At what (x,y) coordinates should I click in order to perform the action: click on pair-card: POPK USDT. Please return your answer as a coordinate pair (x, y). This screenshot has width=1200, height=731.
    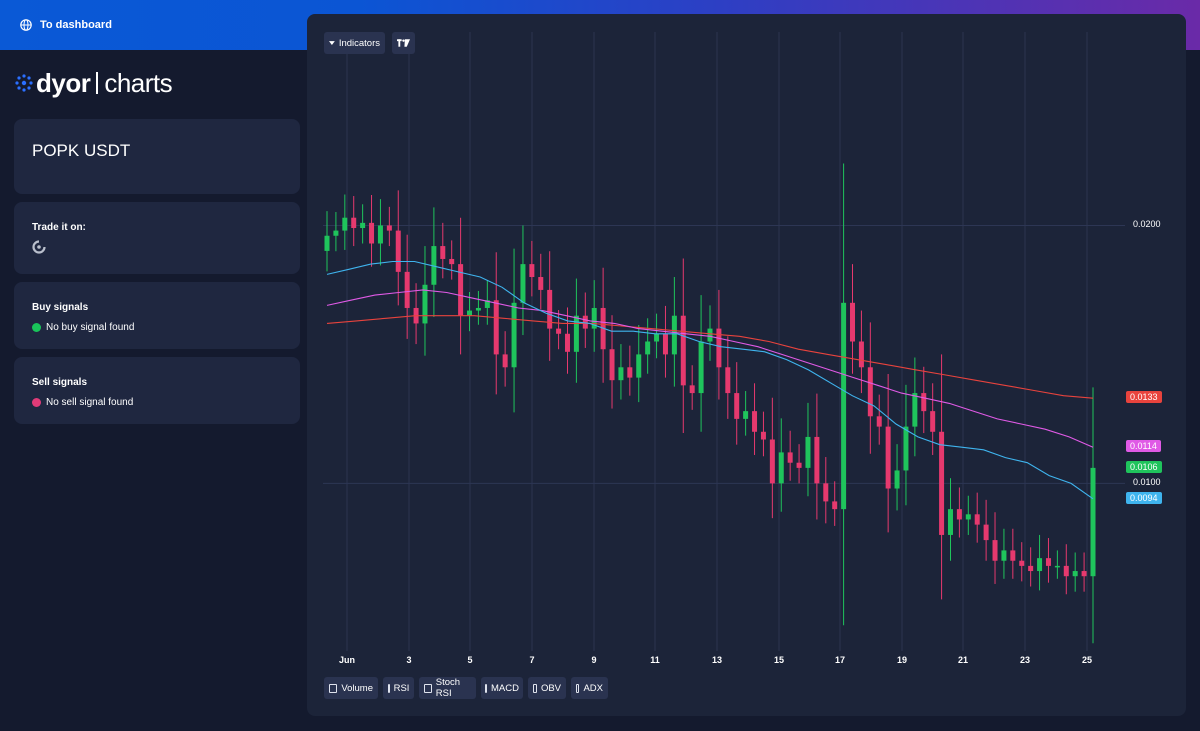
    Looking at the image, I should click on (157, 156).